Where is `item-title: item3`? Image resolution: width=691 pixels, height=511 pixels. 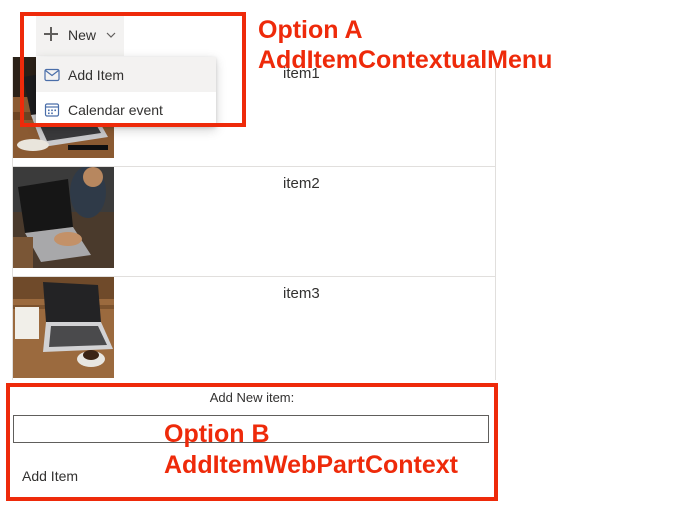 item-title: item3 is located at coordinates (301, 293).